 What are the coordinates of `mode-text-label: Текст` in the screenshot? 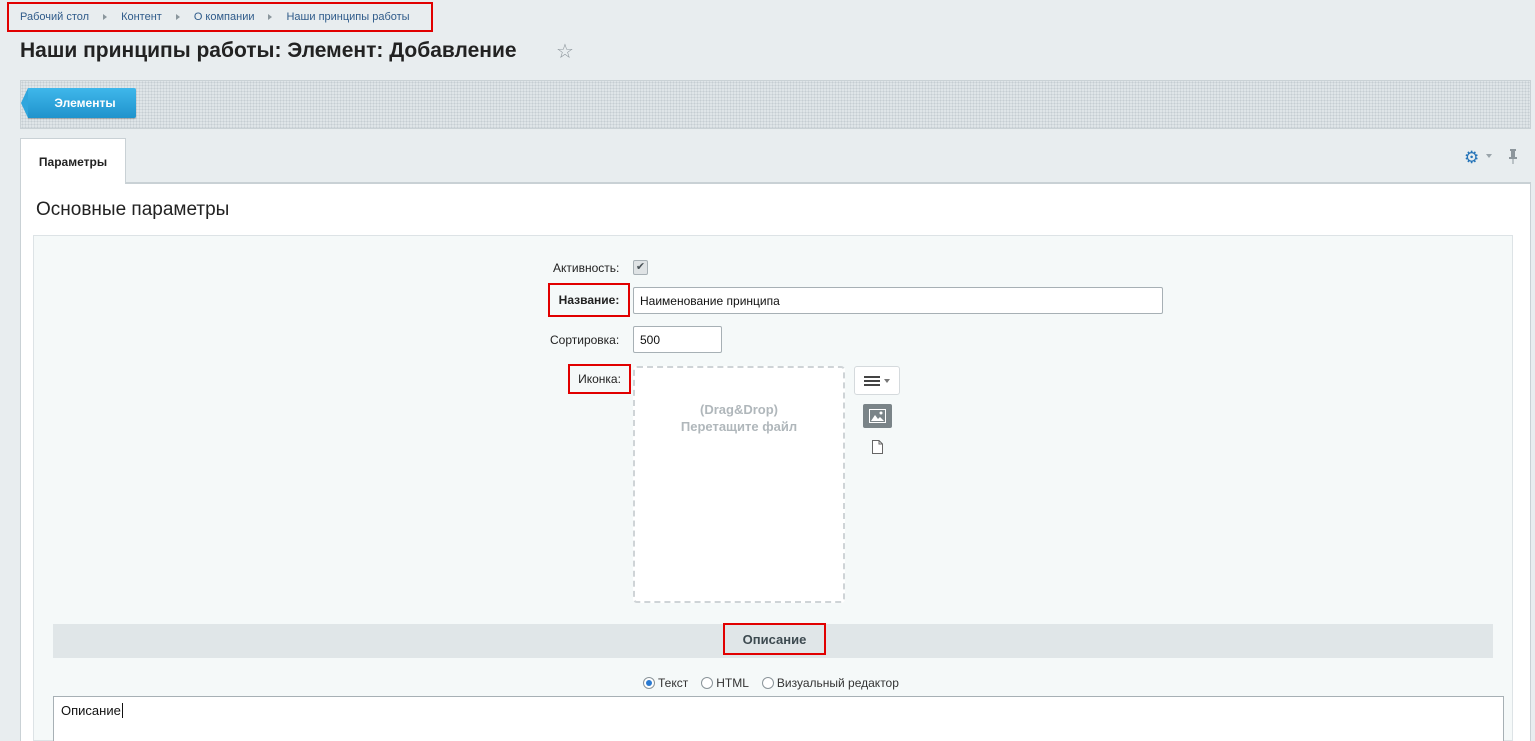 It's located at (673, 683).